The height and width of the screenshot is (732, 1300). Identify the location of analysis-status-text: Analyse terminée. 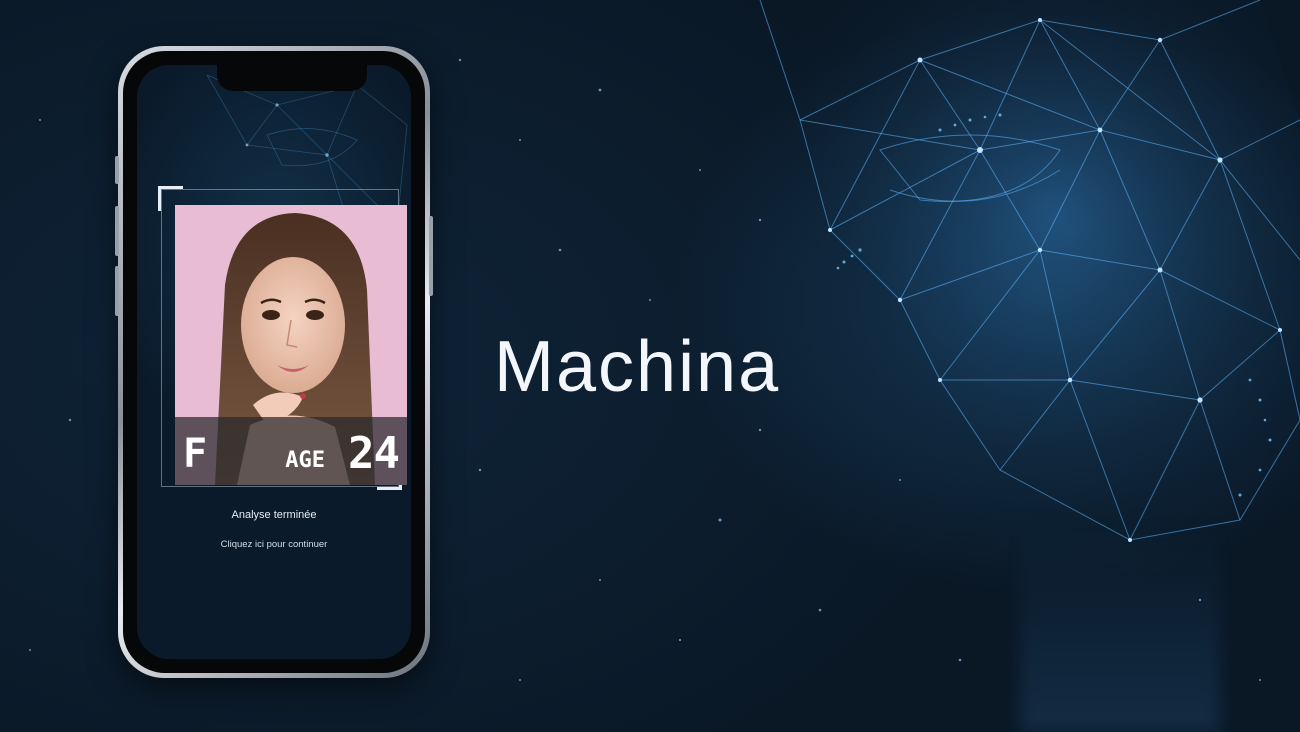
(274, 515).